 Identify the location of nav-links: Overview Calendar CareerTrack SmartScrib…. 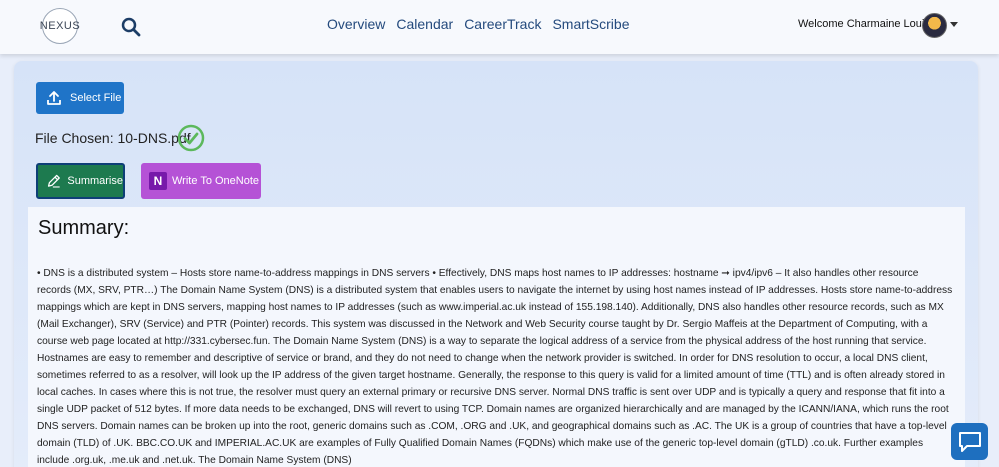
(478, 24).